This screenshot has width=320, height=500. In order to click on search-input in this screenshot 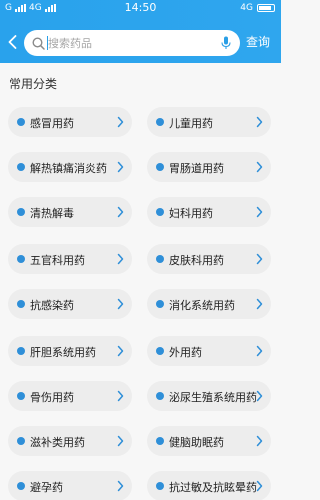, I will do `click(128, 43)`.